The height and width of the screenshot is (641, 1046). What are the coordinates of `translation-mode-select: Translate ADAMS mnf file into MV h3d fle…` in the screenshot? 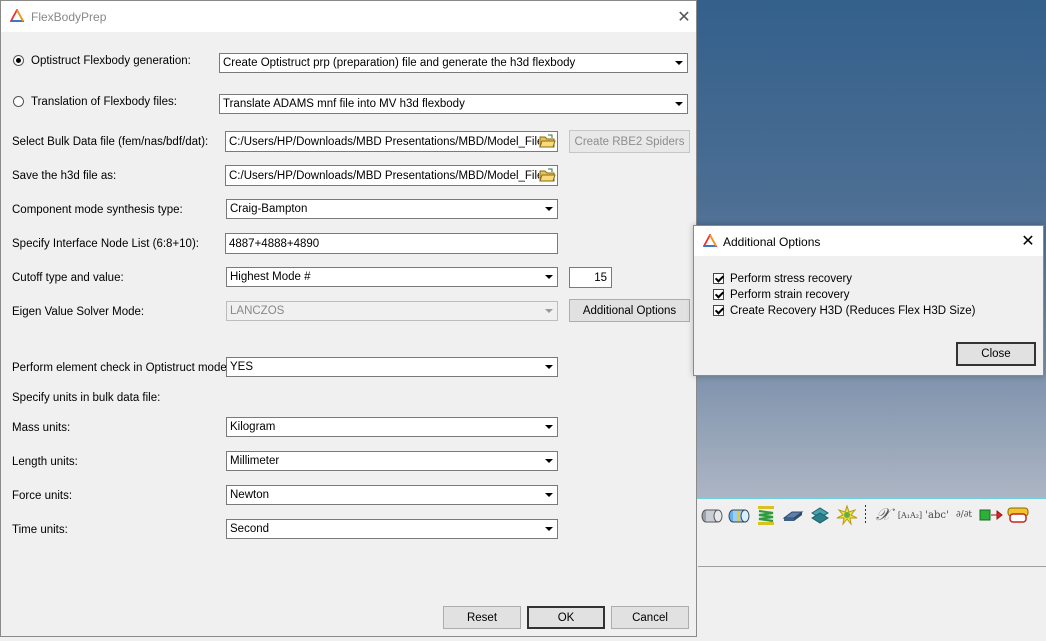 It's located at (453, 104).